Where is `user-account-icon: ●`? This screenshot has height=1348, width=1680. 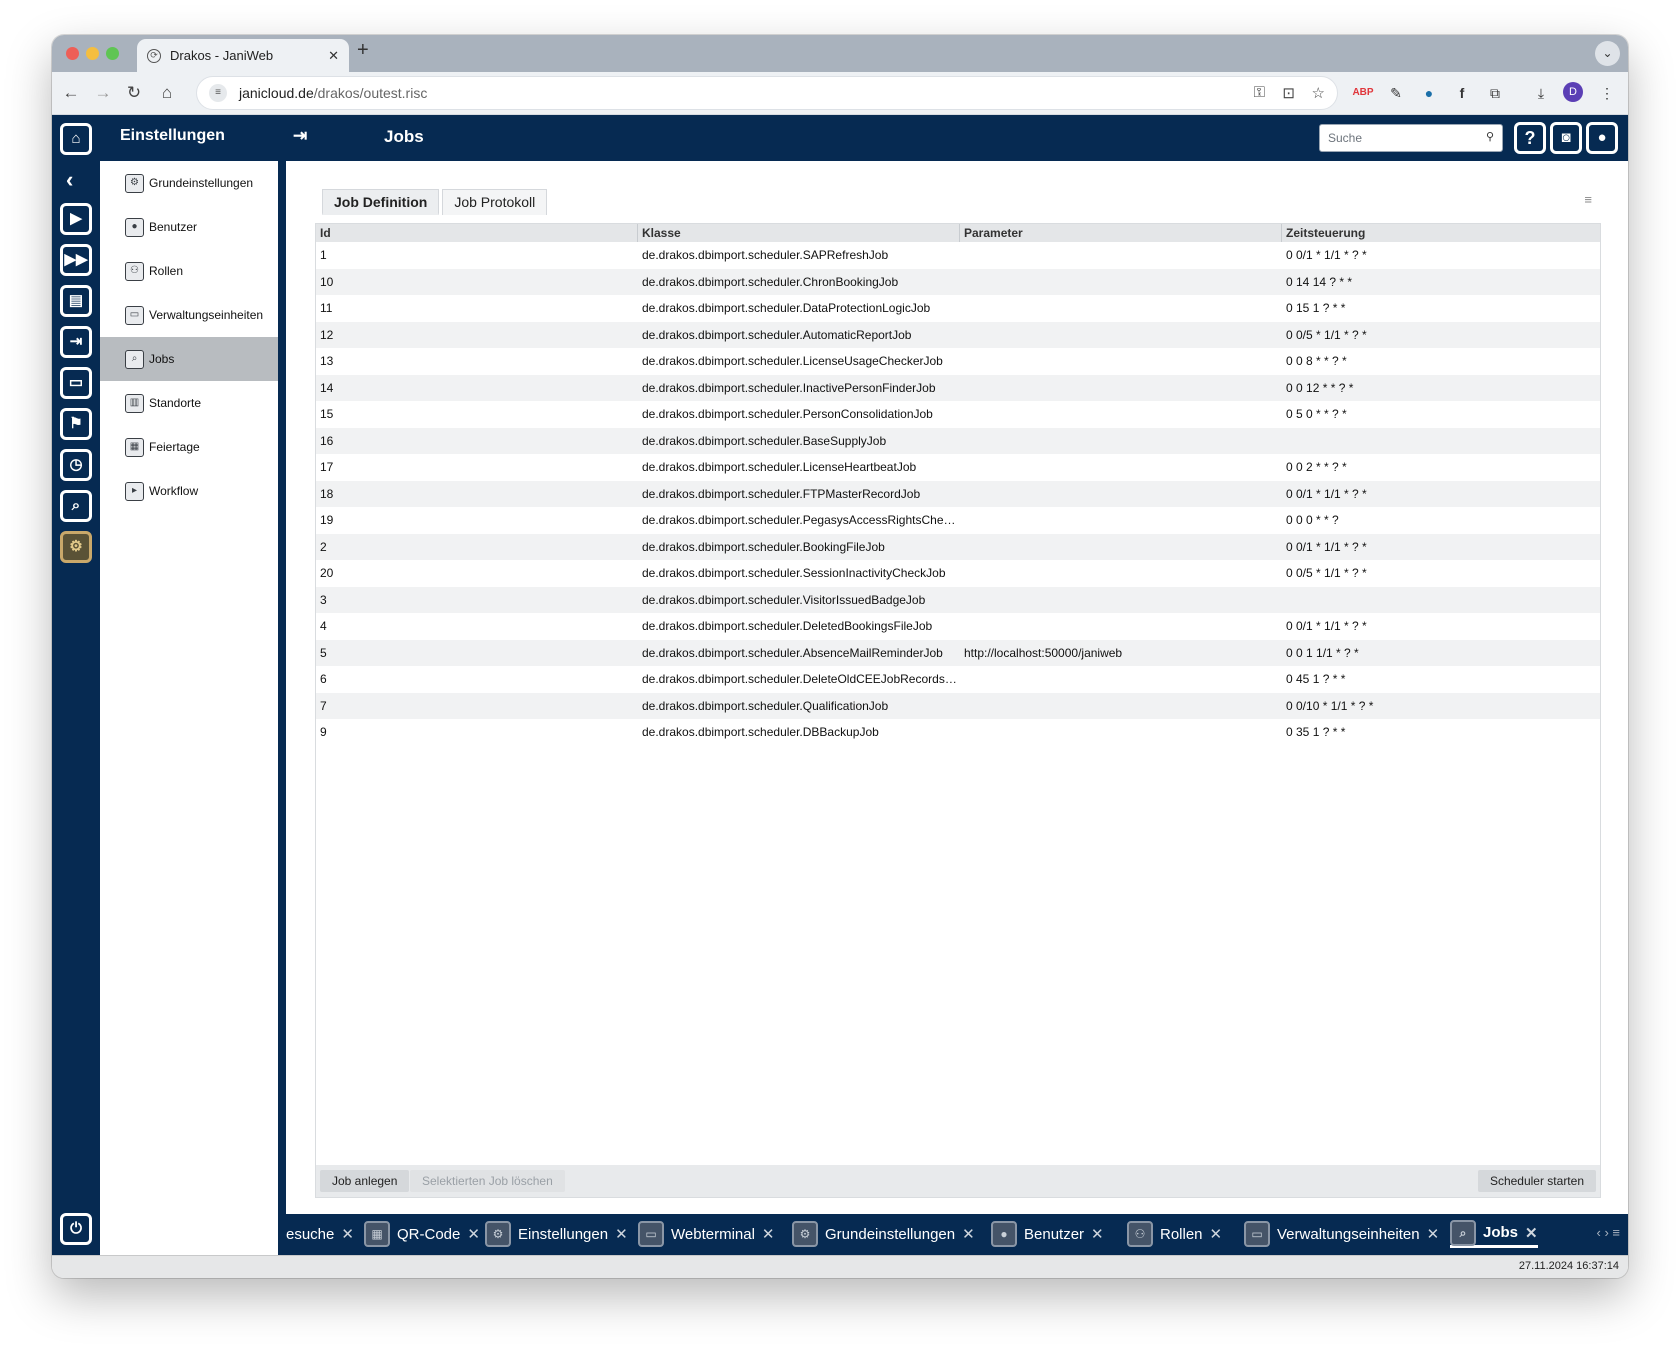
user-account-icon: ● is located at coordinates (1602, 138).